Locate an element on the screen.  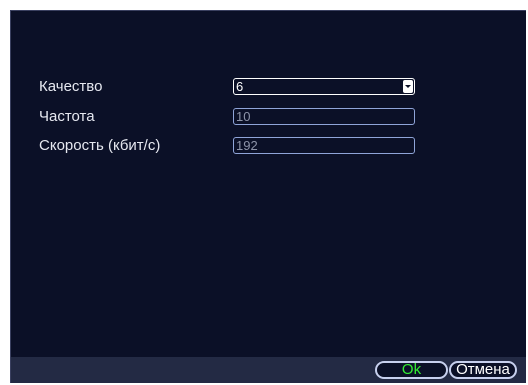
bitrate-label: Скорость (кбит/с) is located at coordinates (100, 145).